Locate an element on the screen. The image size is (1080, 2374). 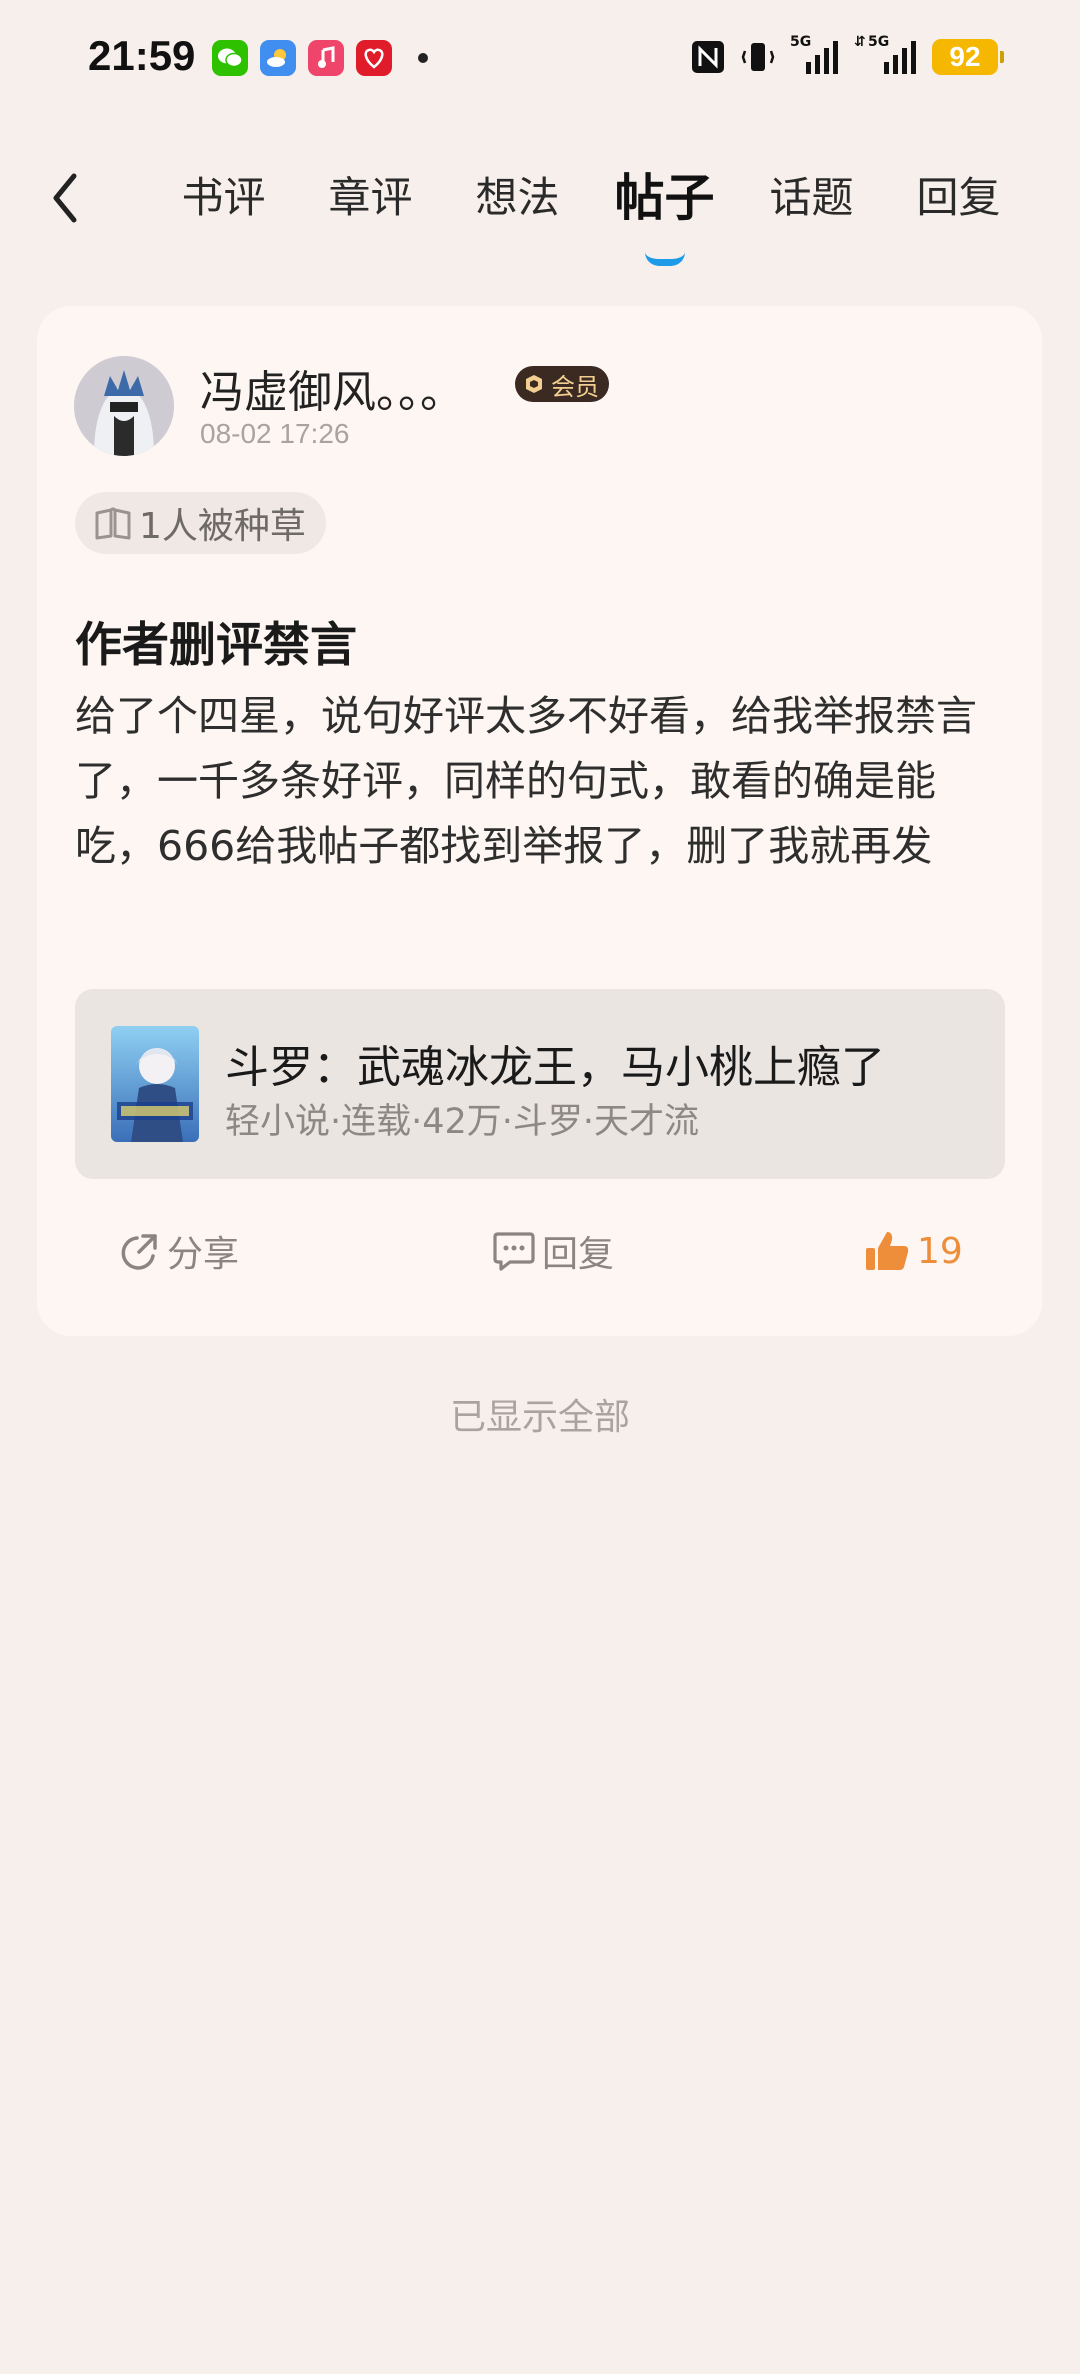
book-meta: 轻小说·连载·42万·斗罗·天才流 is located at coordinates (462, 1122).